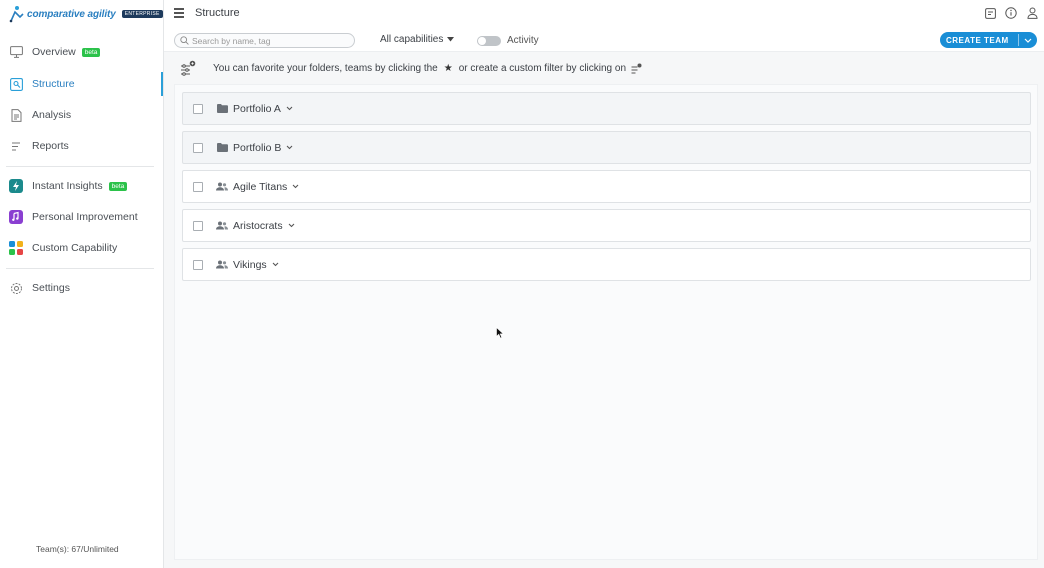 The height and width of the screenshot is (568, 1044). I want to click on logo-icon, so click(16, 14).